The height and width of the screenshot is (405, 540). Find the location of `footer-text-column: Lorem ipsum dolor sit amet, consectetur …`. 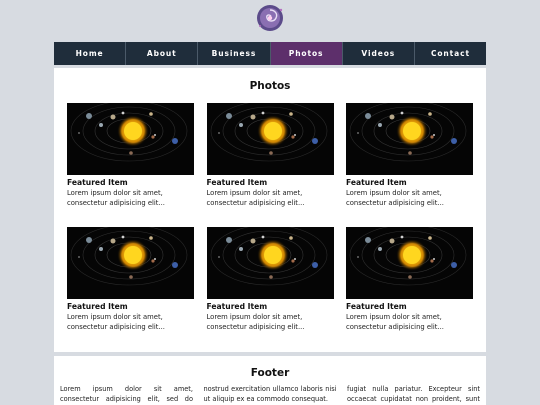

footer-text-column: Lorem ipsum dolor sit amet, consectetur … is located at coordinates (126, 394).